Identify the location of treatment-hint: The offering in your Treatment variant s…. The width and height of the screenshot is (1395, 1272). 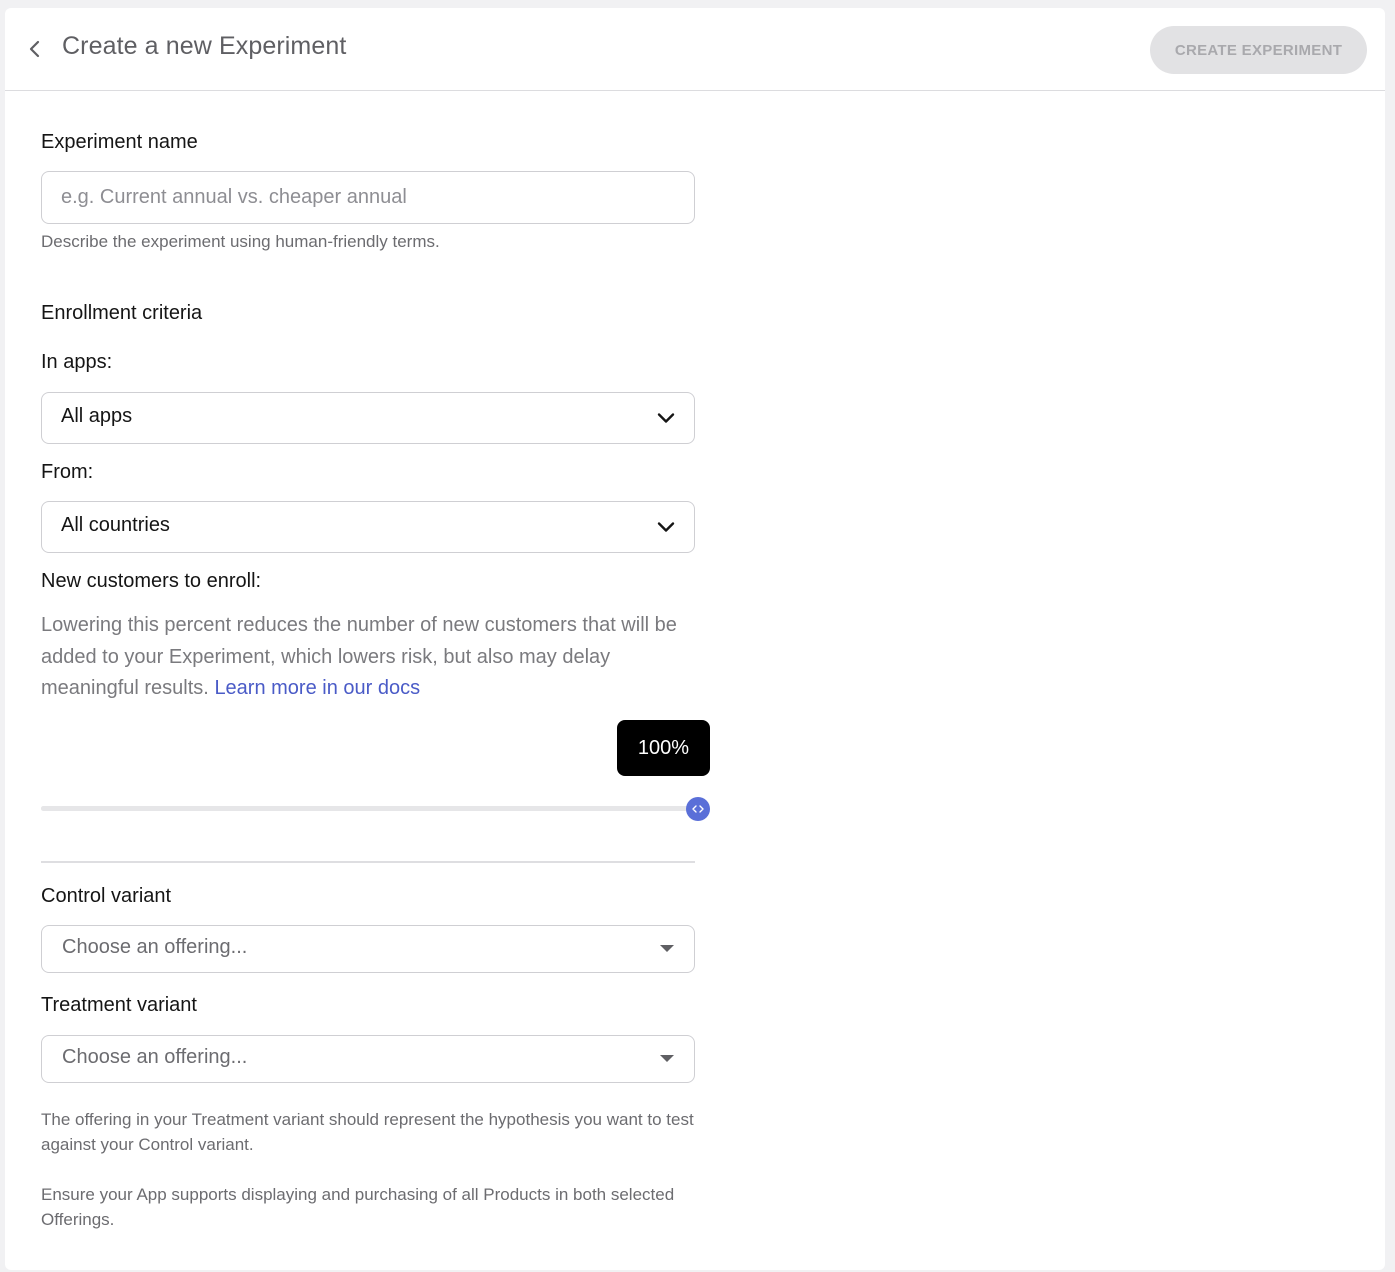
(367, 1132).